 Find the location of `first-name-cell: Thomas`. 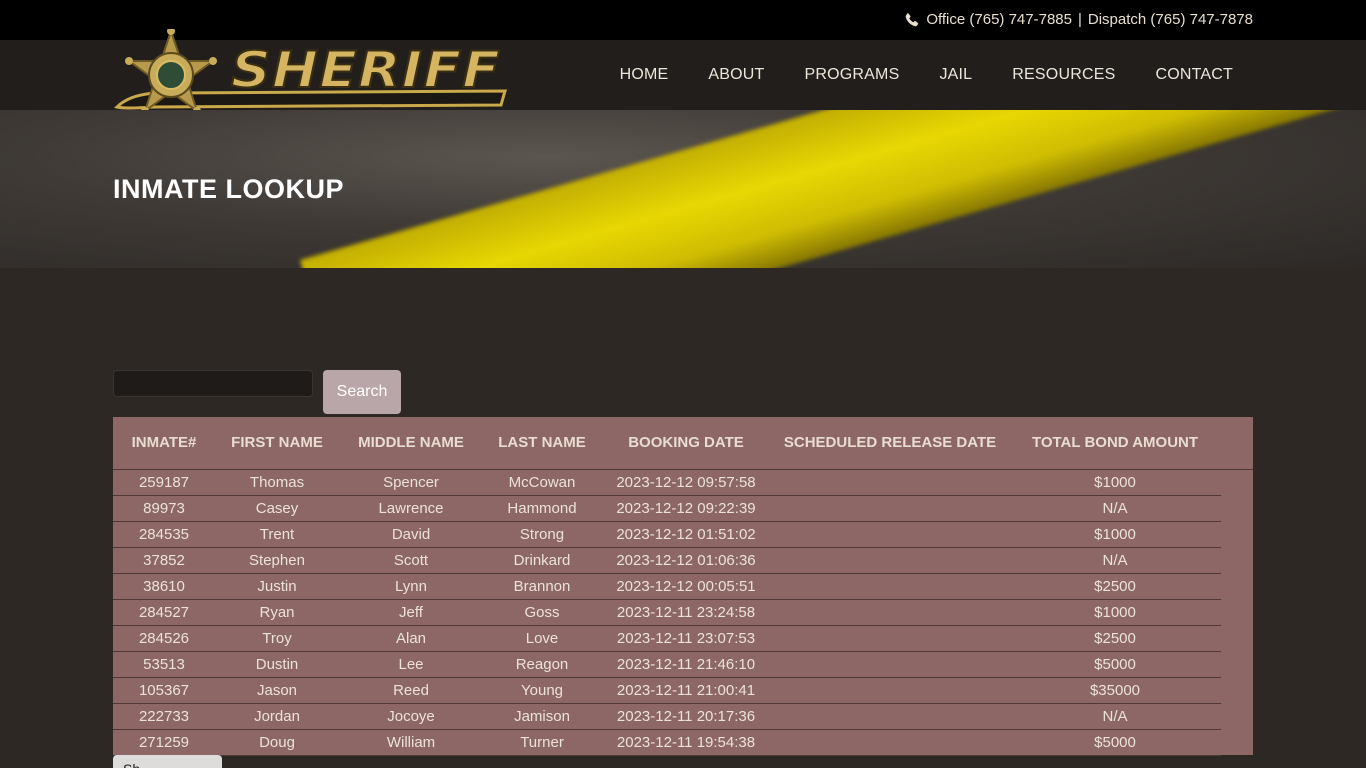

first-name-cell: Thomas is located at coordinates (277, 482).